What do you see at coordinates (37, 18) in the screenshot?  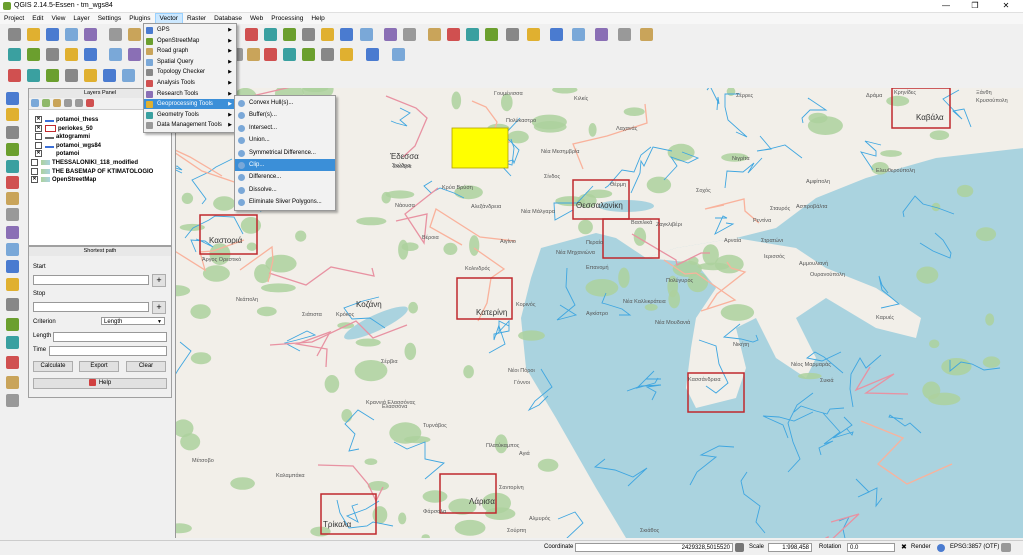 I see `menu-edit: Edit` at bounding box center [37, 18].